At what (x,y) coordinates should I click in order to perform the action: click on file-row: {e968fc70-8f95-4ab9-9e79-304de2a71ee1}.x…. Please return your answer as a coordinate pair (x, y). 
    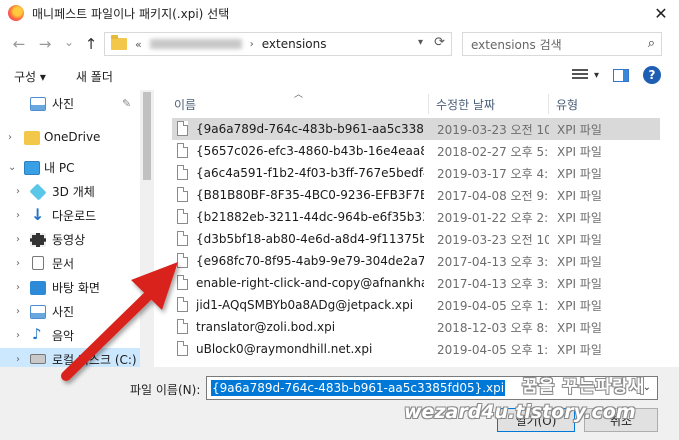
    Looking at the image, I should click on (416, 261).